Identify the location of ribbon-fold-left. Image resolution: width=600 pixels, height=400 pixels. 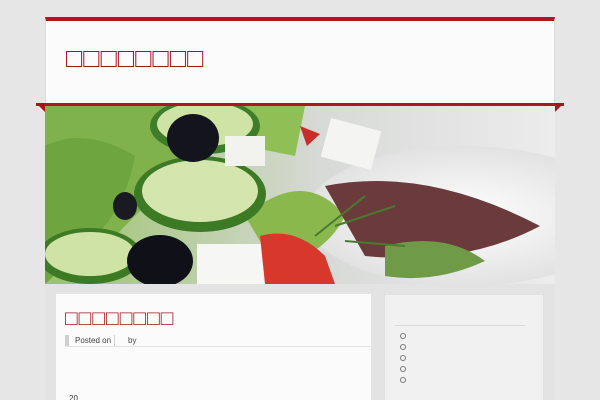
(40, 107).